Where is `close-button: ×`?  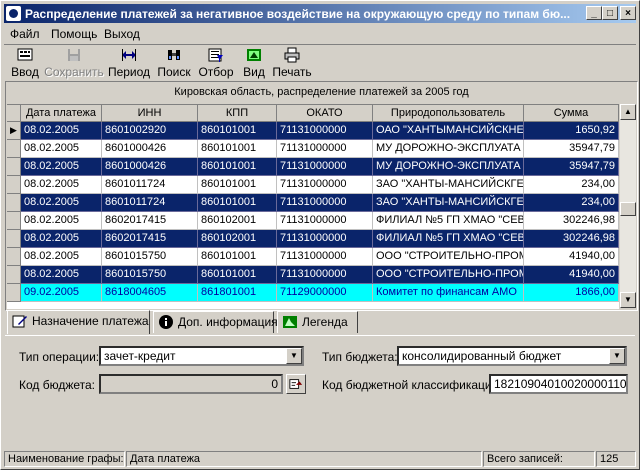
close-button: × is located at coordinates (628, 13).